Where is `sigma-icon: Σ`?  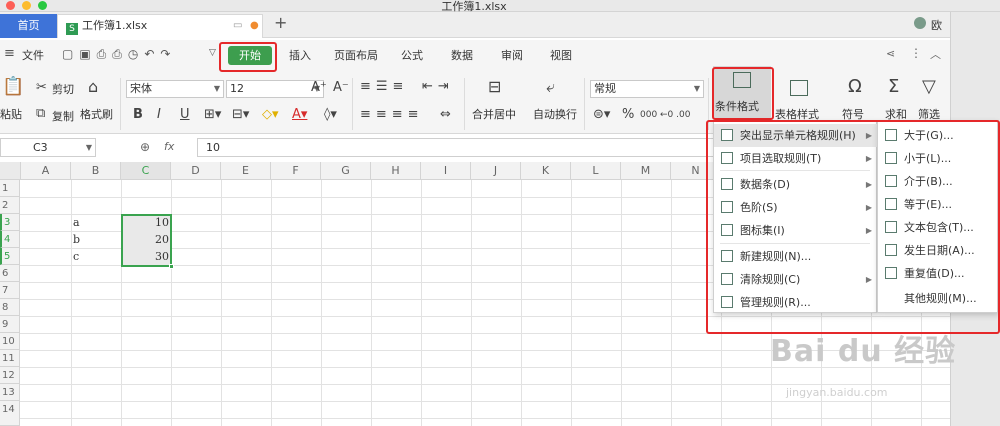 sigma-icon: Σ is located at coordinates (893, 87).